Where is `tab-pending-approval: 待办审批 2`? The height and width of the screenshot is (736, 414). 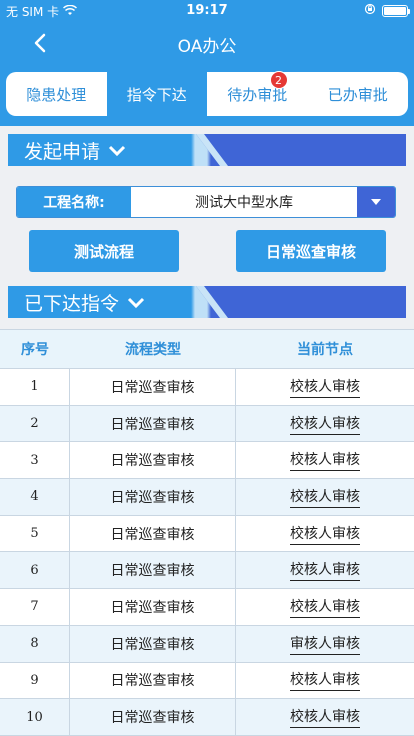 tab-pending-approval: 待办审批 2 is located at coordinates (257, 93).